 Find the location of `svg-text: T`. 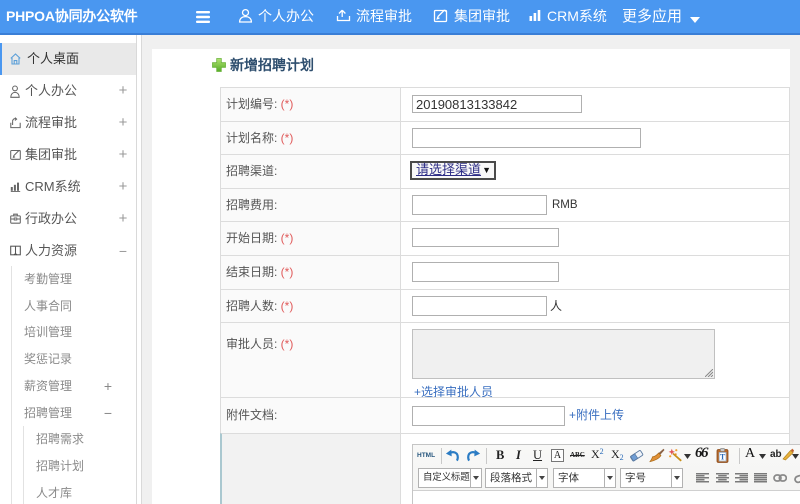

svg-text: T is located at coordinates (723, 456).